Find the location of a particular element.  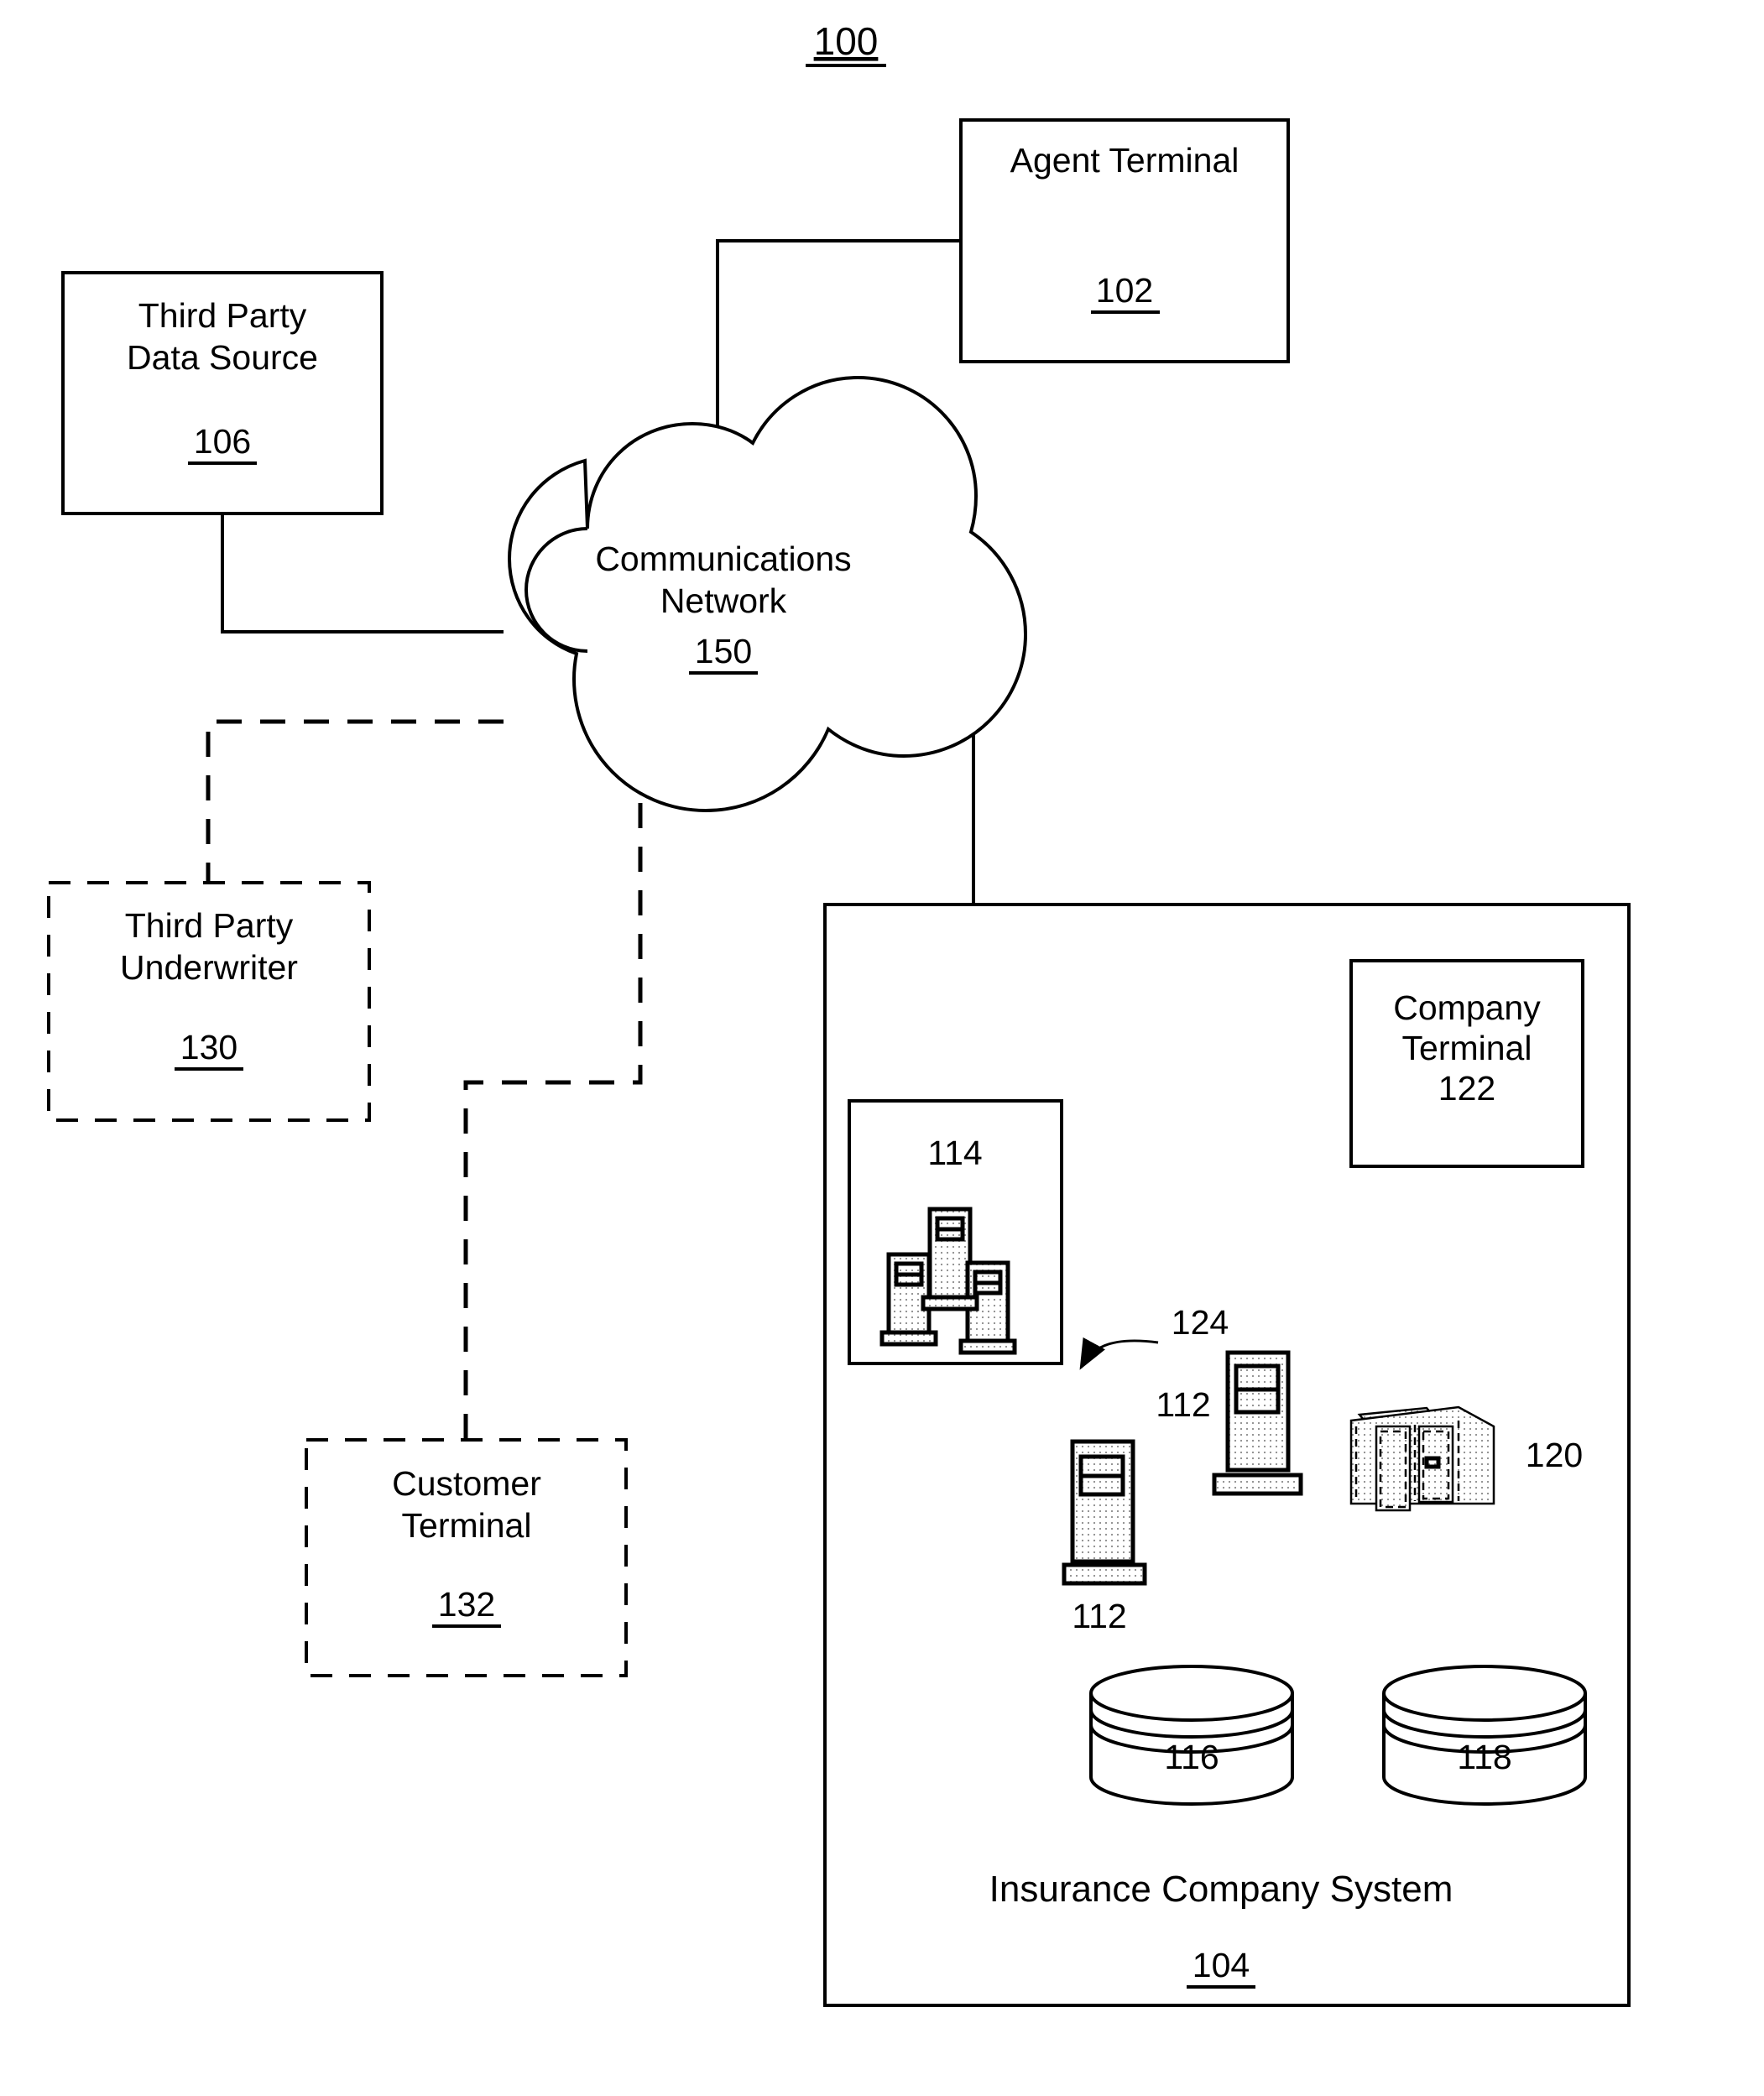

agent-terminal-node: Agent Terminal 102 is located at coordinates (1124, 240).